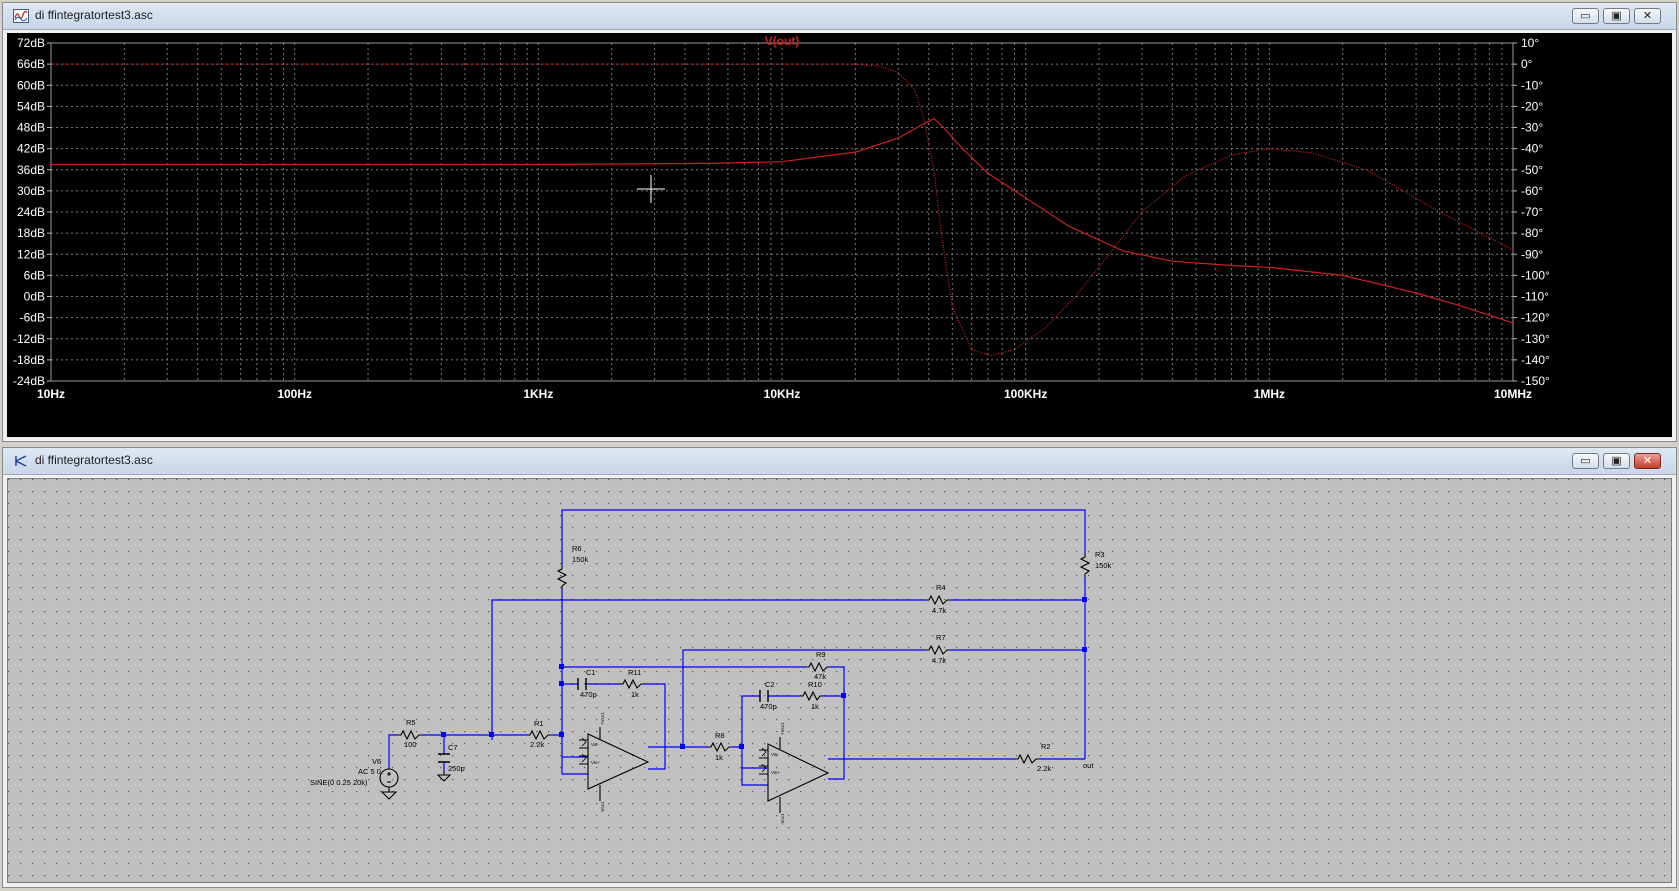 Image resolution: width=1679 pixels, height=891 pixels. What do you see at coordinates (1535, 275) in the screenshot?
I see `right-axis-label: -100°` at bounding box center [1535, 275].